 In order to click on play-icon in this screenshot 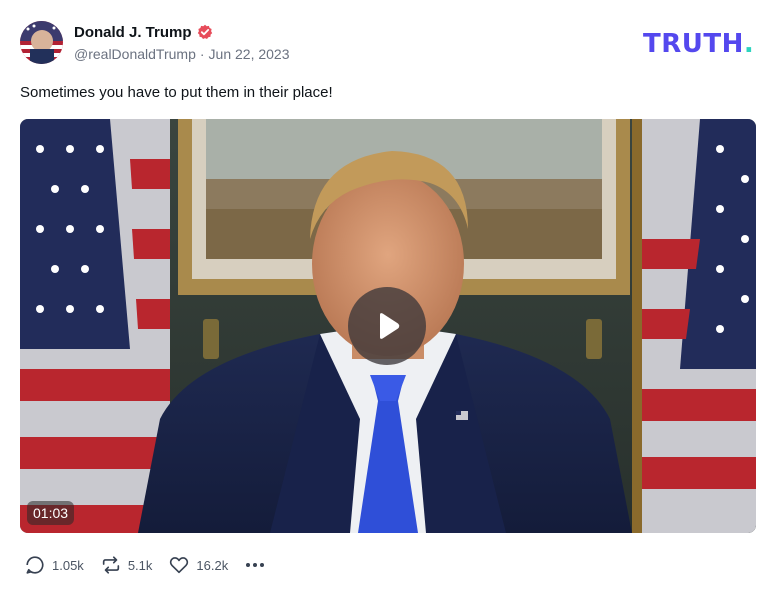, I will do `click(390, 326)`.